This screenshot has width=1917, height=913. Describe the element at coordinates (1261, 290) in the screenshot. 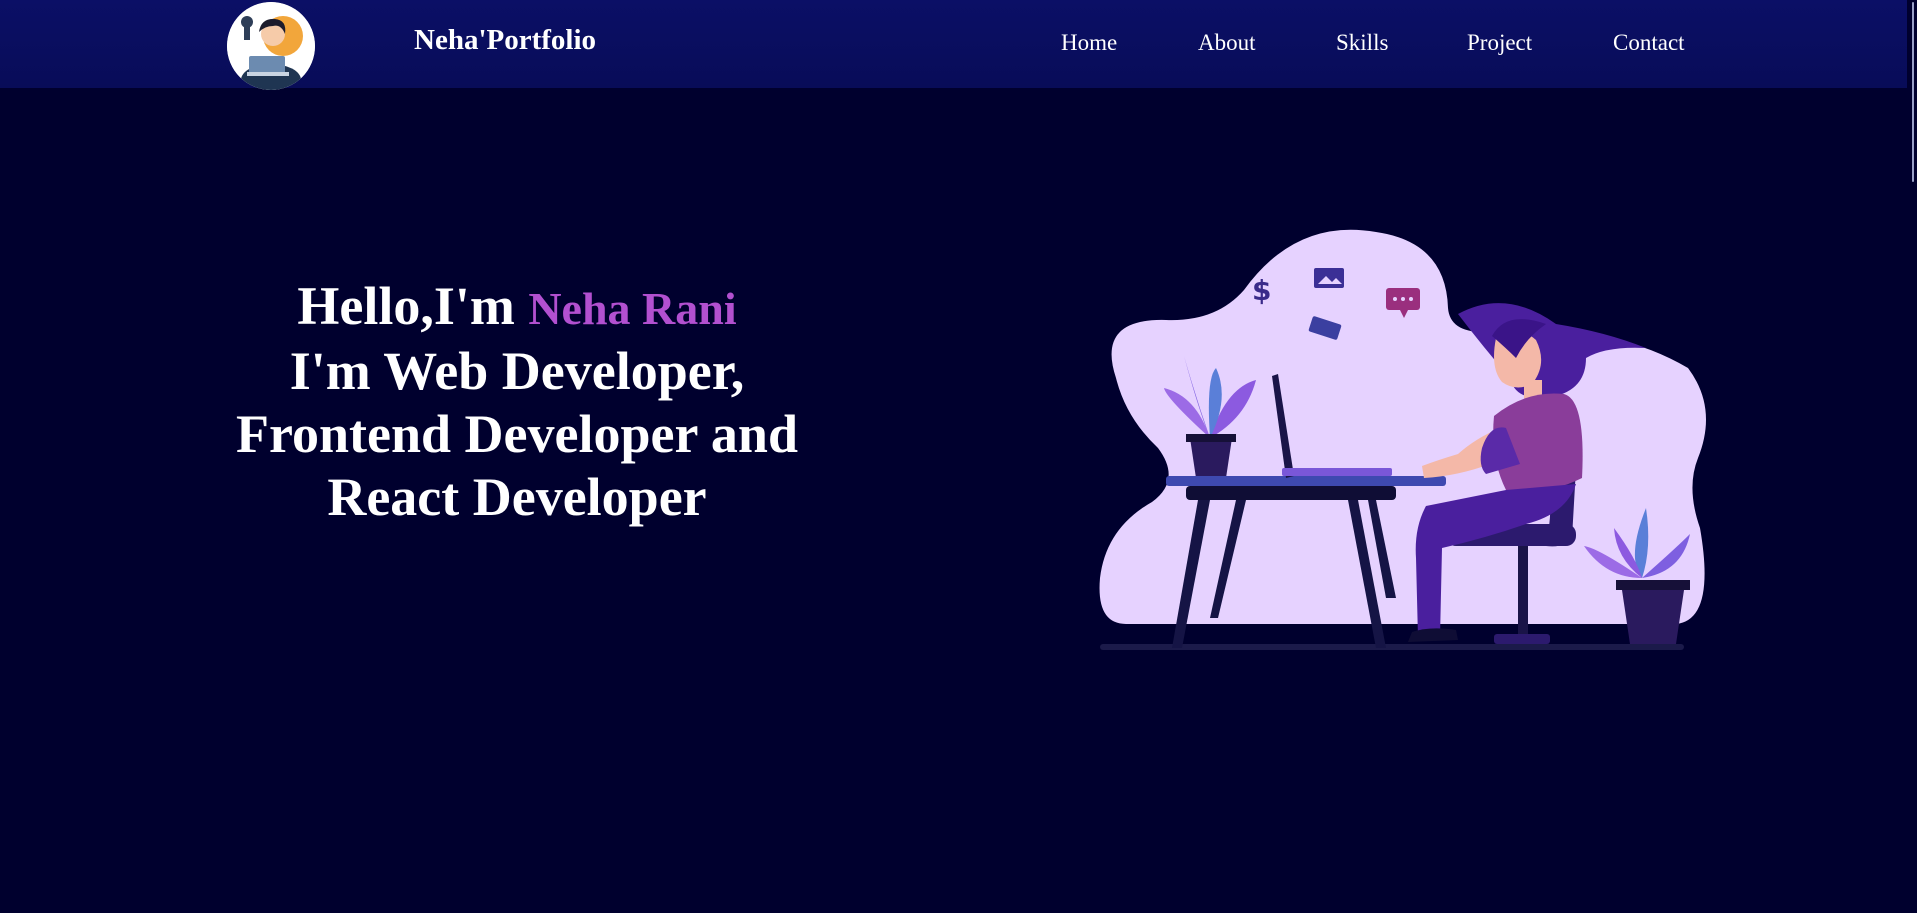

I see `dollar-icon: $` at that location.